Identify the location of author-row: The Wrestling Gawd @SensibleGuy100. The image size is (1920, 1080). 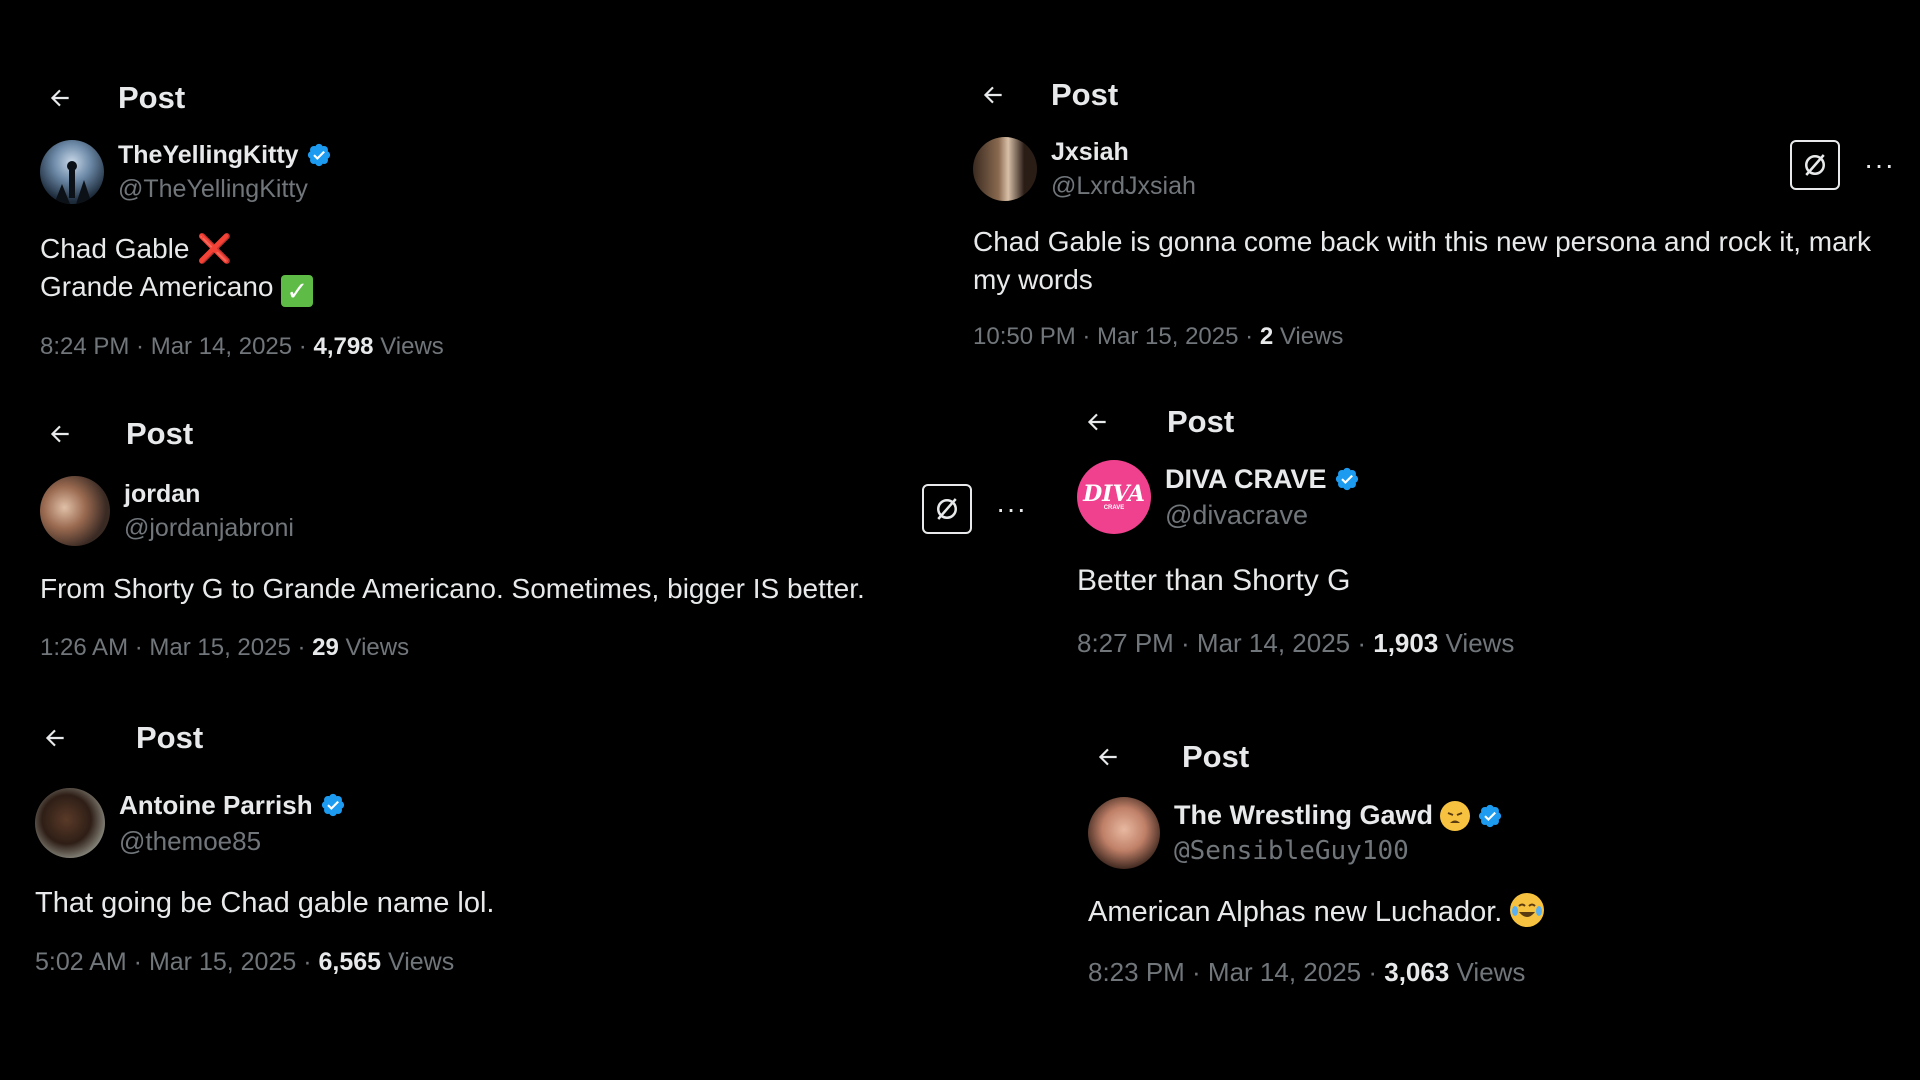
(1498, 833).